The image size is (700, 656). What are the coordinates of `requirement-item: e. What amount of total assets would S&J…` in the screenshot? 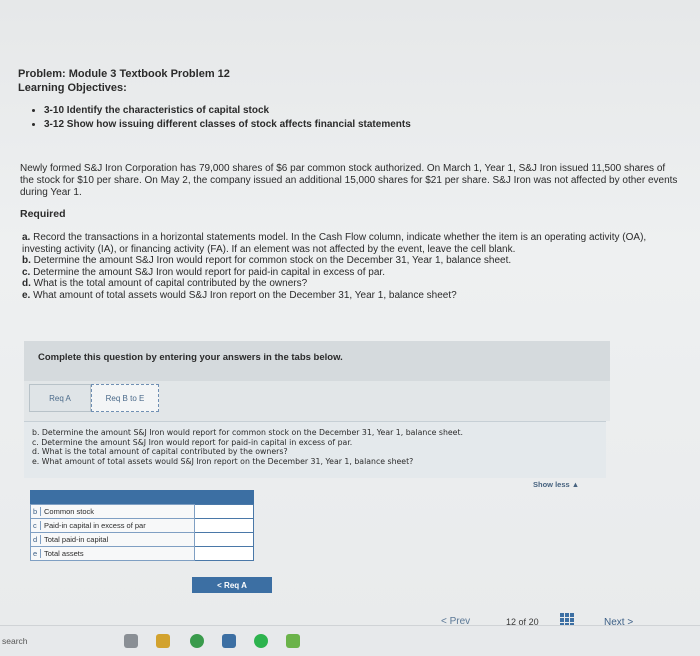 It's located at (239, 295).